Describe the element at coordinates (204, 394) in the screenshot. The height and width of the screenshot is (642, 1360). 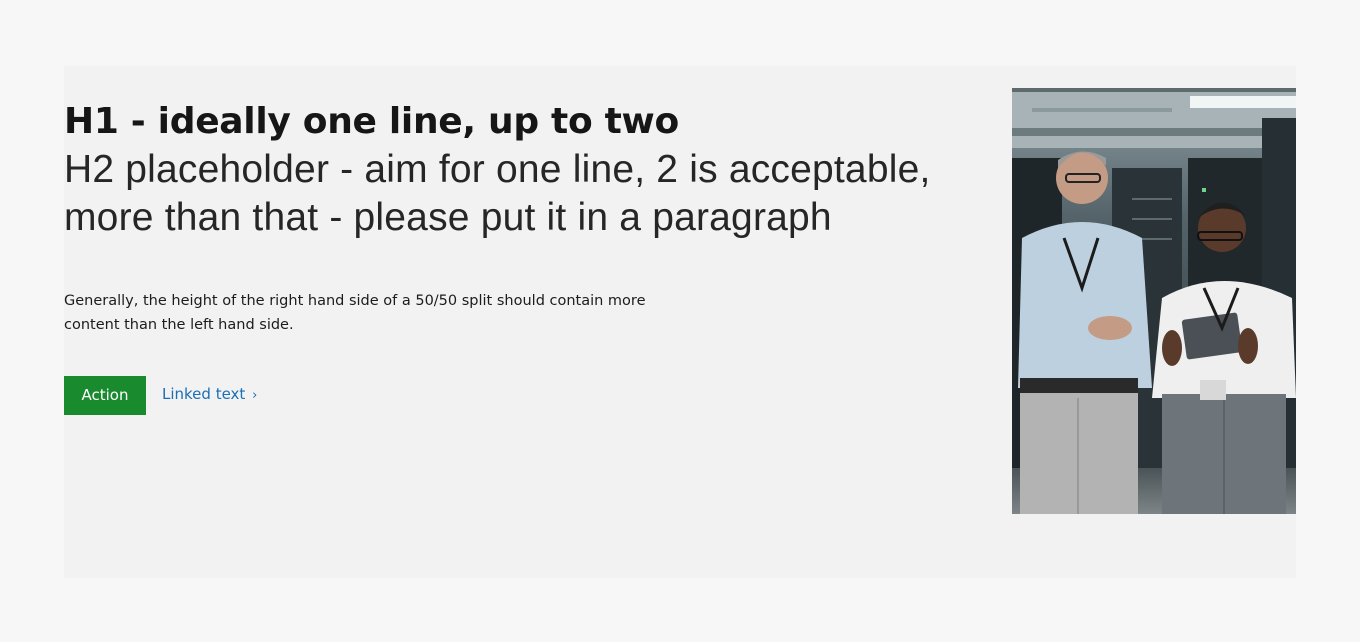
I see `linked-text-label: Linked text` at that location.